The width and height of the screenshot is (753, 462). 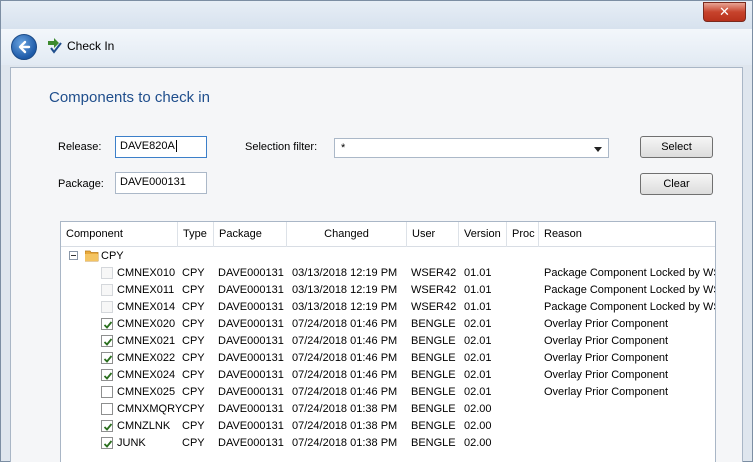 I want to click on cell-component: CMNEX014, so click(x=146, y=307).